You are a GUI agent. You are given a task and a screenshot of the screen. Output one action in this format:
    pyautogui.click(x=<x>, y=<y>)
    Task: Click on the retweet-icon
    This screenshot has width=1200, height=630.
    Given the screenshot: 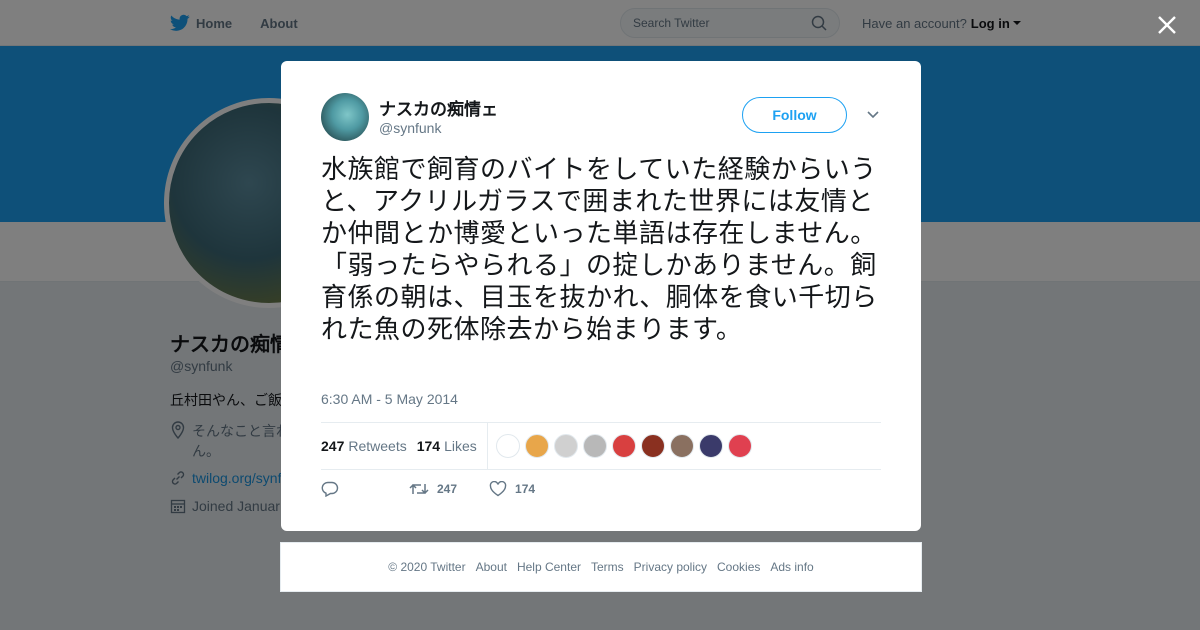 What is the action you would take?
    pyautogui.click(x=419, y=489)
    